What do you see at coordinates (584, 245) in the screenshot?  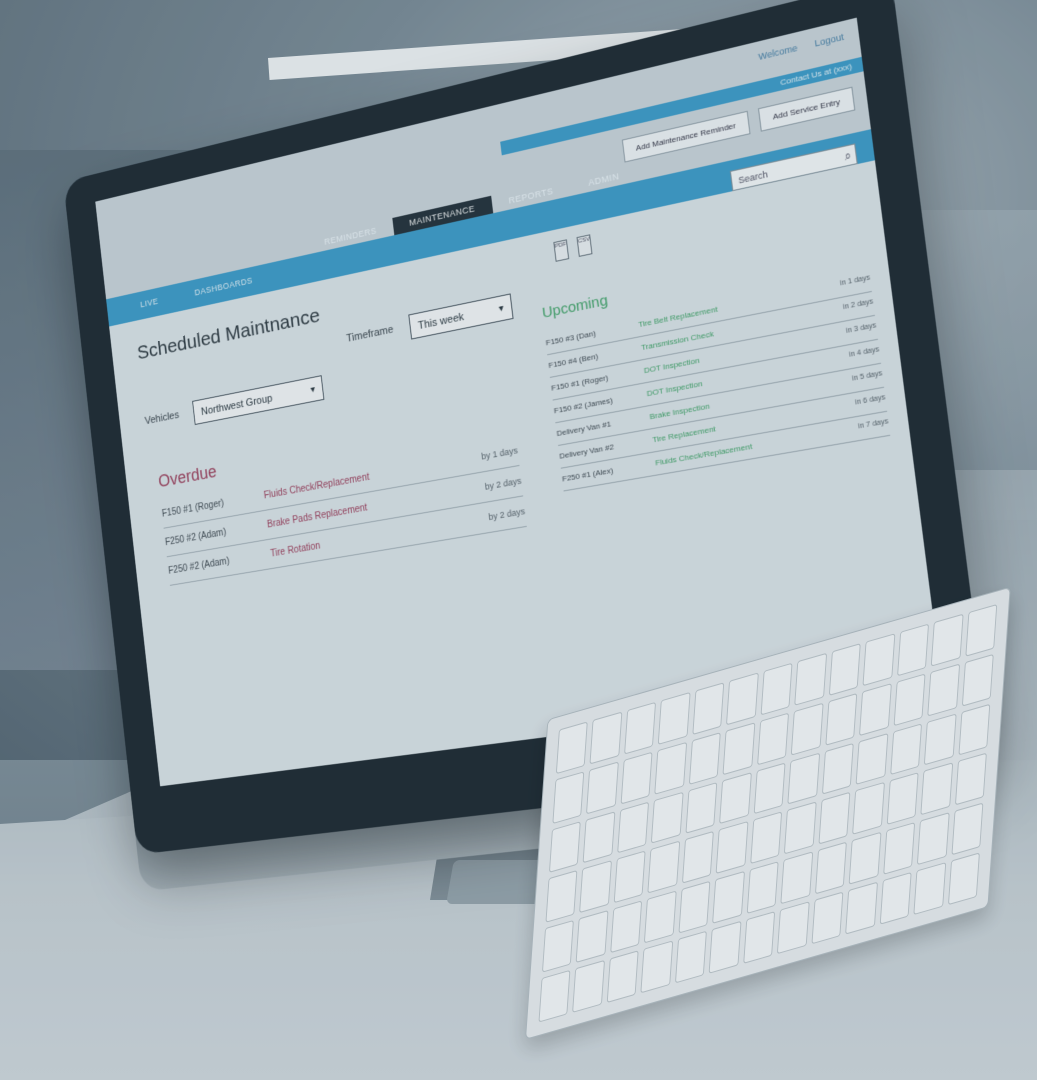 I see `csv-export-icon: CSV` at bounding box center [584, 245].